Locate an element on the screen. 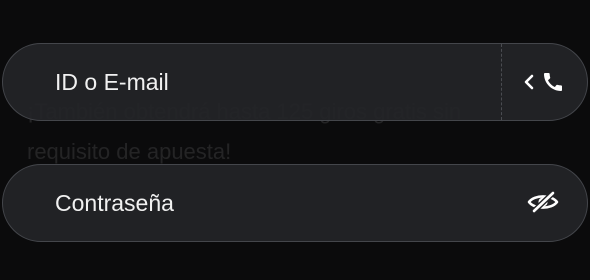 The width and height of the screenshot is (590, 280). switch-to-phone-button is located at coordinates (544, 82).